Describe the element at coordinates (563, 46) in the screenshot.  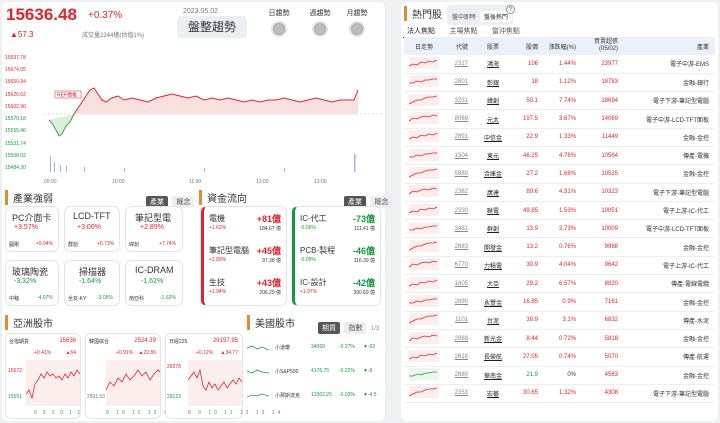
I see `col-pct: 漲跌幅(%)` at that location.